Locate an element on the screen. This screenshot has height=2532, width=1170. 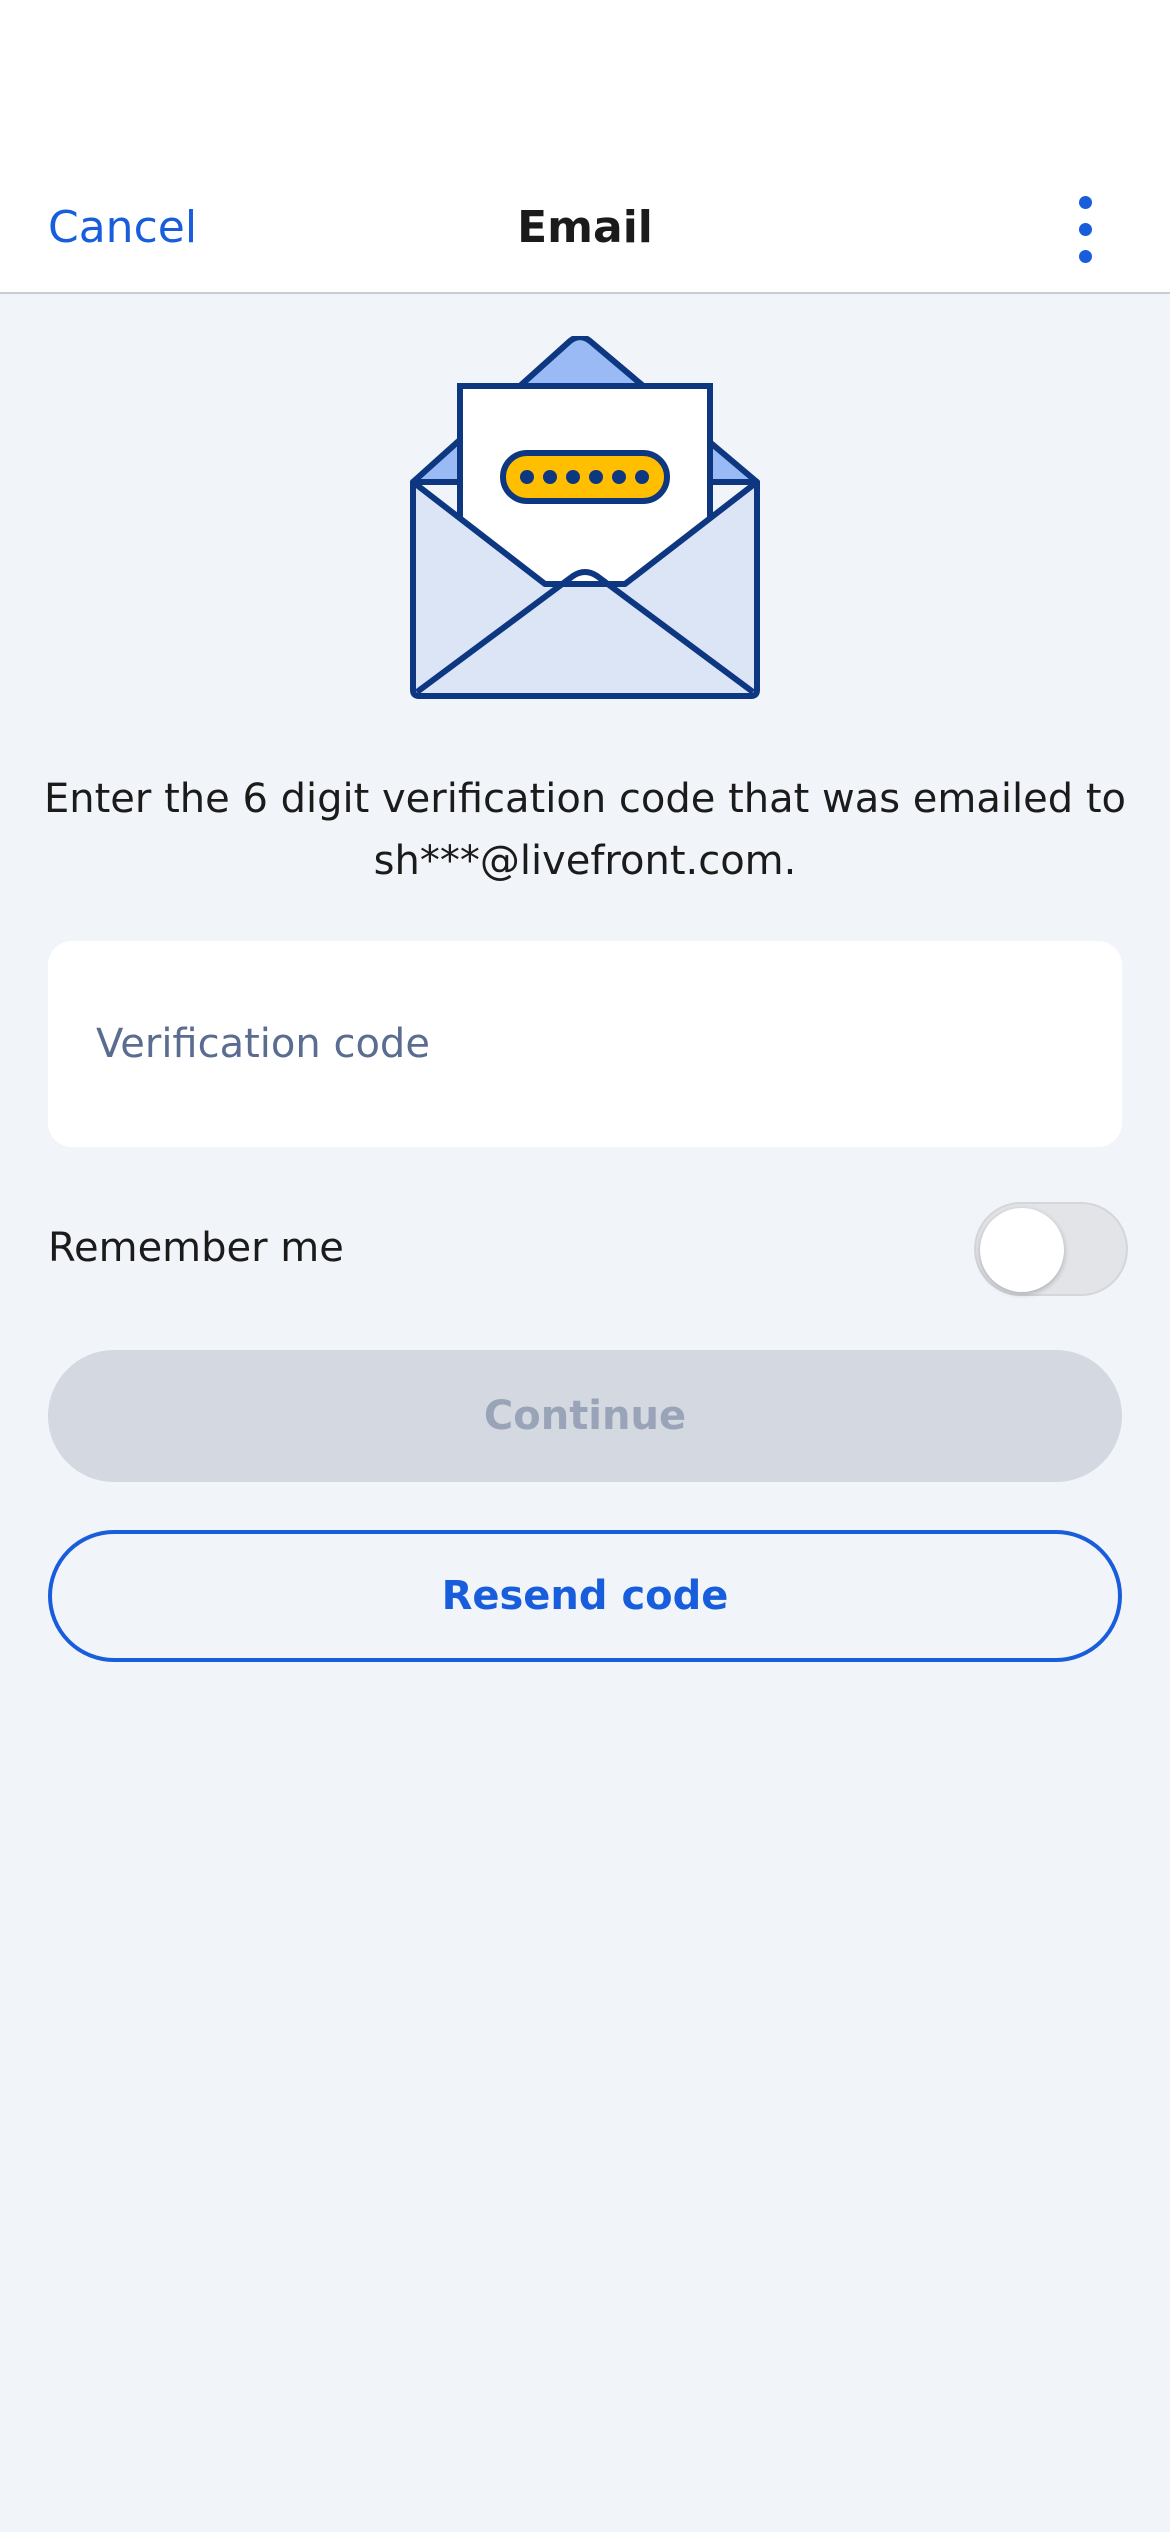
continue-button: Continue is located at coordinates (585, 1416).